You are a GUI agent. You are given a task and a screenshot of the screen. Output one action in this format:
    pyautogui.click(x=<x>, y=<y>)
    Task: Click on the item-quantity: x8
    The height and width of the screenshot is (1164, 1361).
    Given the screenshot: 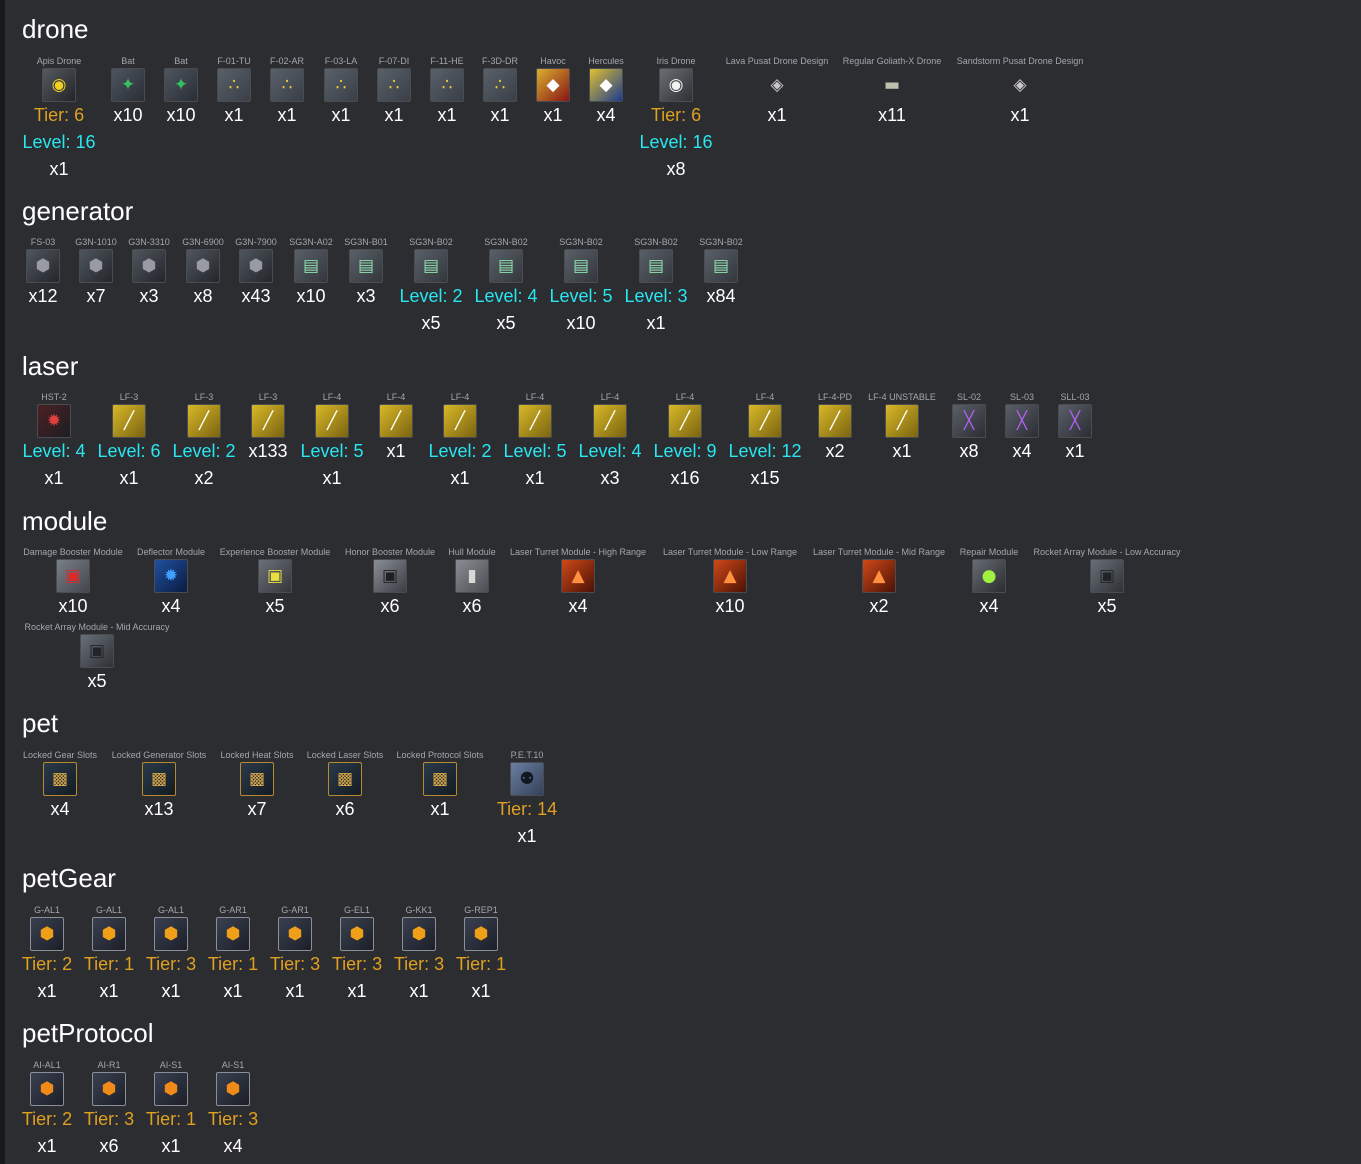 What is the action you would take?
    pyautogui.click(x=969, y=451)
    